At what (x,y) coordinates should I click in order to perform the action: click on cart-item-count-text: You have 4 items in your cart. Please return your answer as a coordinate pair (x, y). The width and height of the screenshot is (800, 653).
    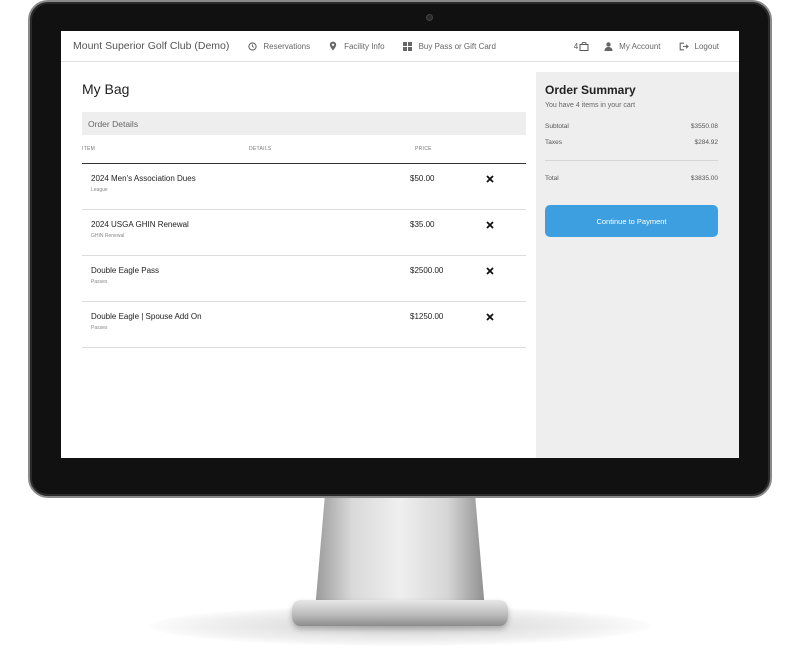
    Looking at the image, I should click on (590, 105).